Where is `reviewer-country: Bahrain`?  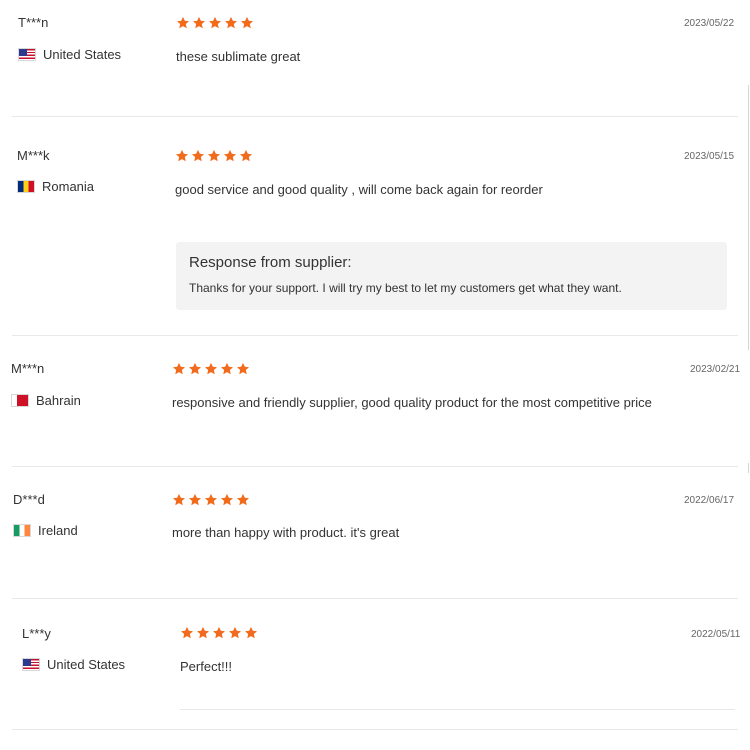
reviewer-country: Bahrain is located at coordinates (46, 400).